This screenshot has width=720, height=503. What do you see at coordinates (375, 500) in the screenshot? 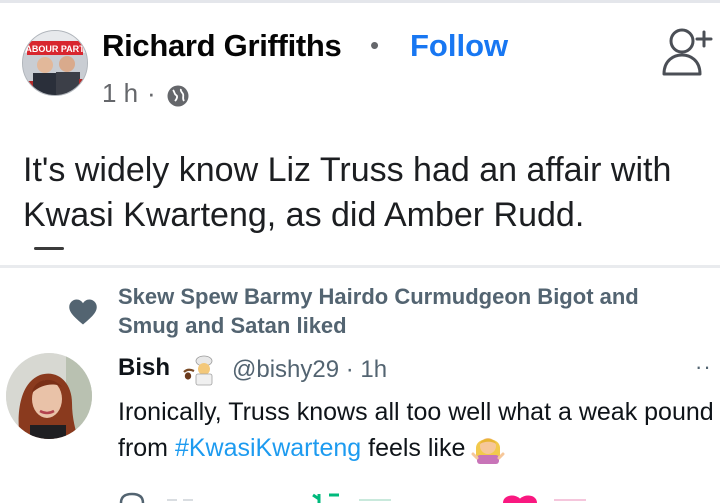
I see `retweet-count-fragment` at bounding box center [375, 500].